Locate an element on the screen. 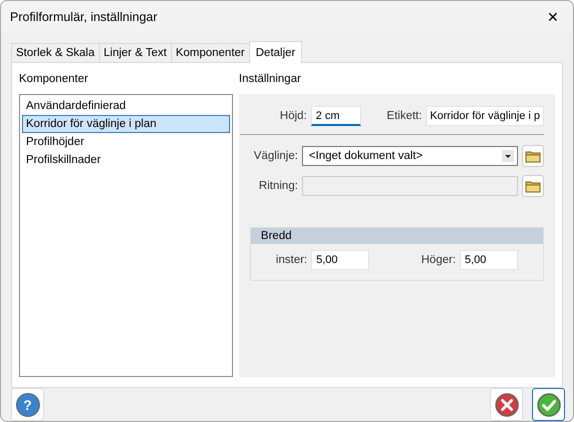 This screenshot has width=574, height=422. tab: Storlek & Skala is located at coordinates (55, 52).